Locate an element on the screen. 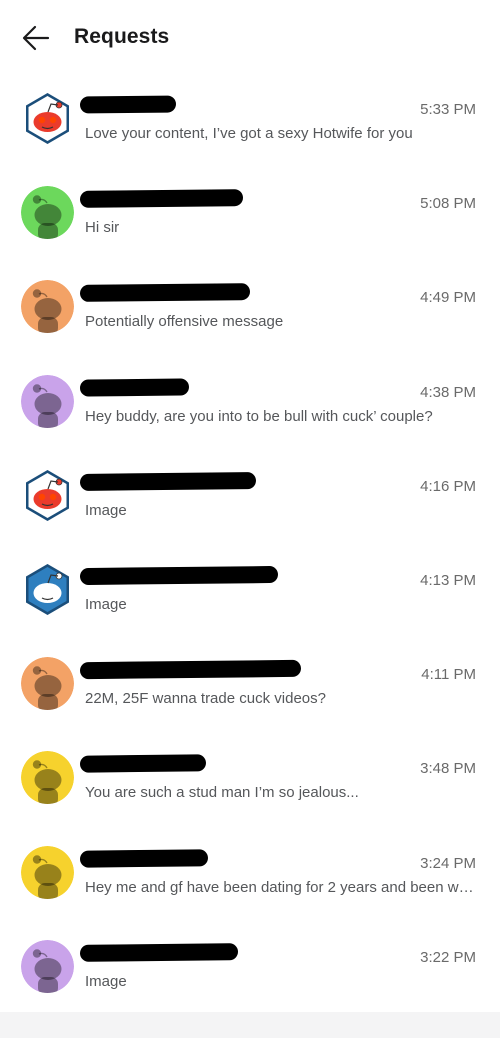 The image size is (500, 1038). timestamp: 4:11 PM is located at coordinates (448, 675).